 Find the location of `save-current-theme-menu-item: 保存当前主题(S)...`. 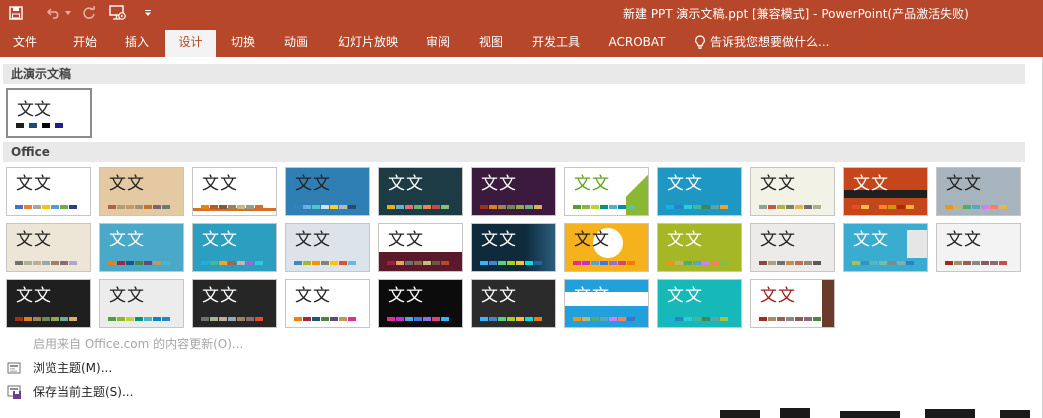

save-current-theme-menu-item: 保存当前主题(S)... is located at coordinates (150, 392).